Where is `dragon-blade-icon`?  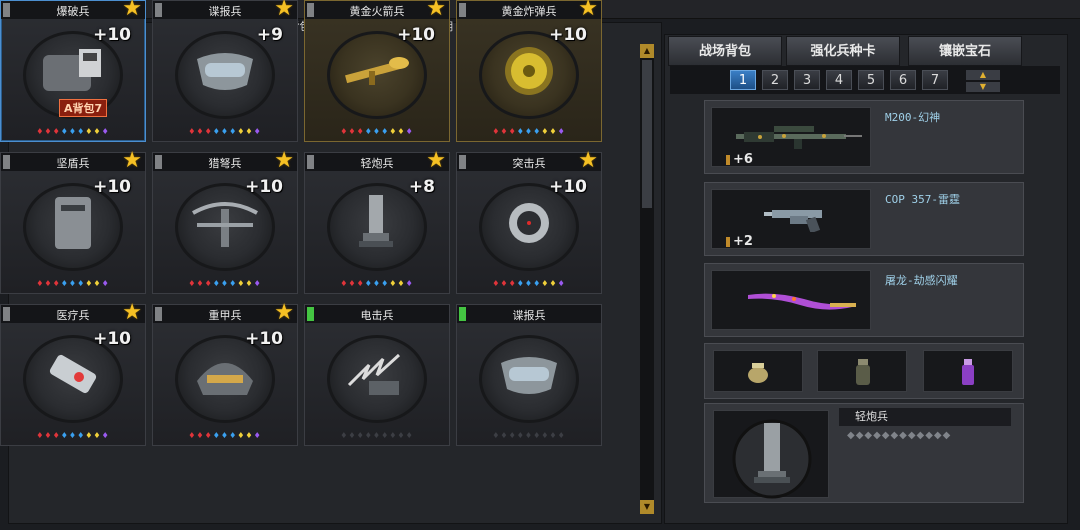
dragon-blade-icon is located at coordinates (802, 301).